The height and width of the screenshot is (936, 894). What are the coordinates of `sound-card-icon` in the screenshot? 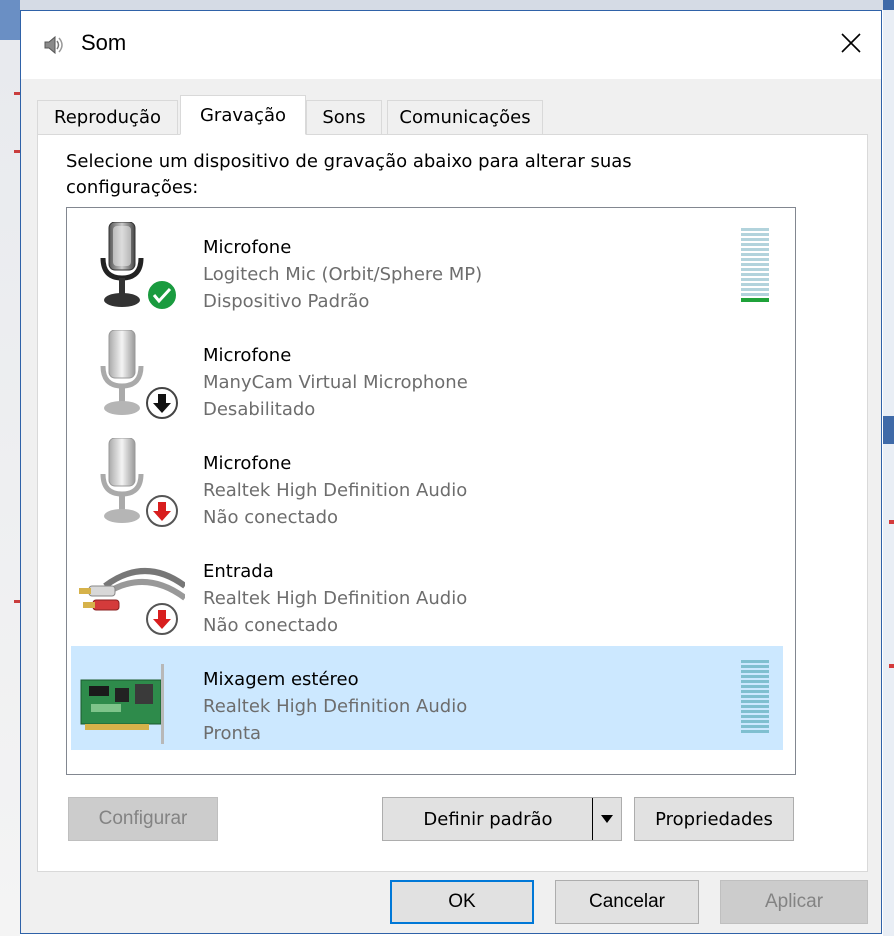 It's located at (122, 704).